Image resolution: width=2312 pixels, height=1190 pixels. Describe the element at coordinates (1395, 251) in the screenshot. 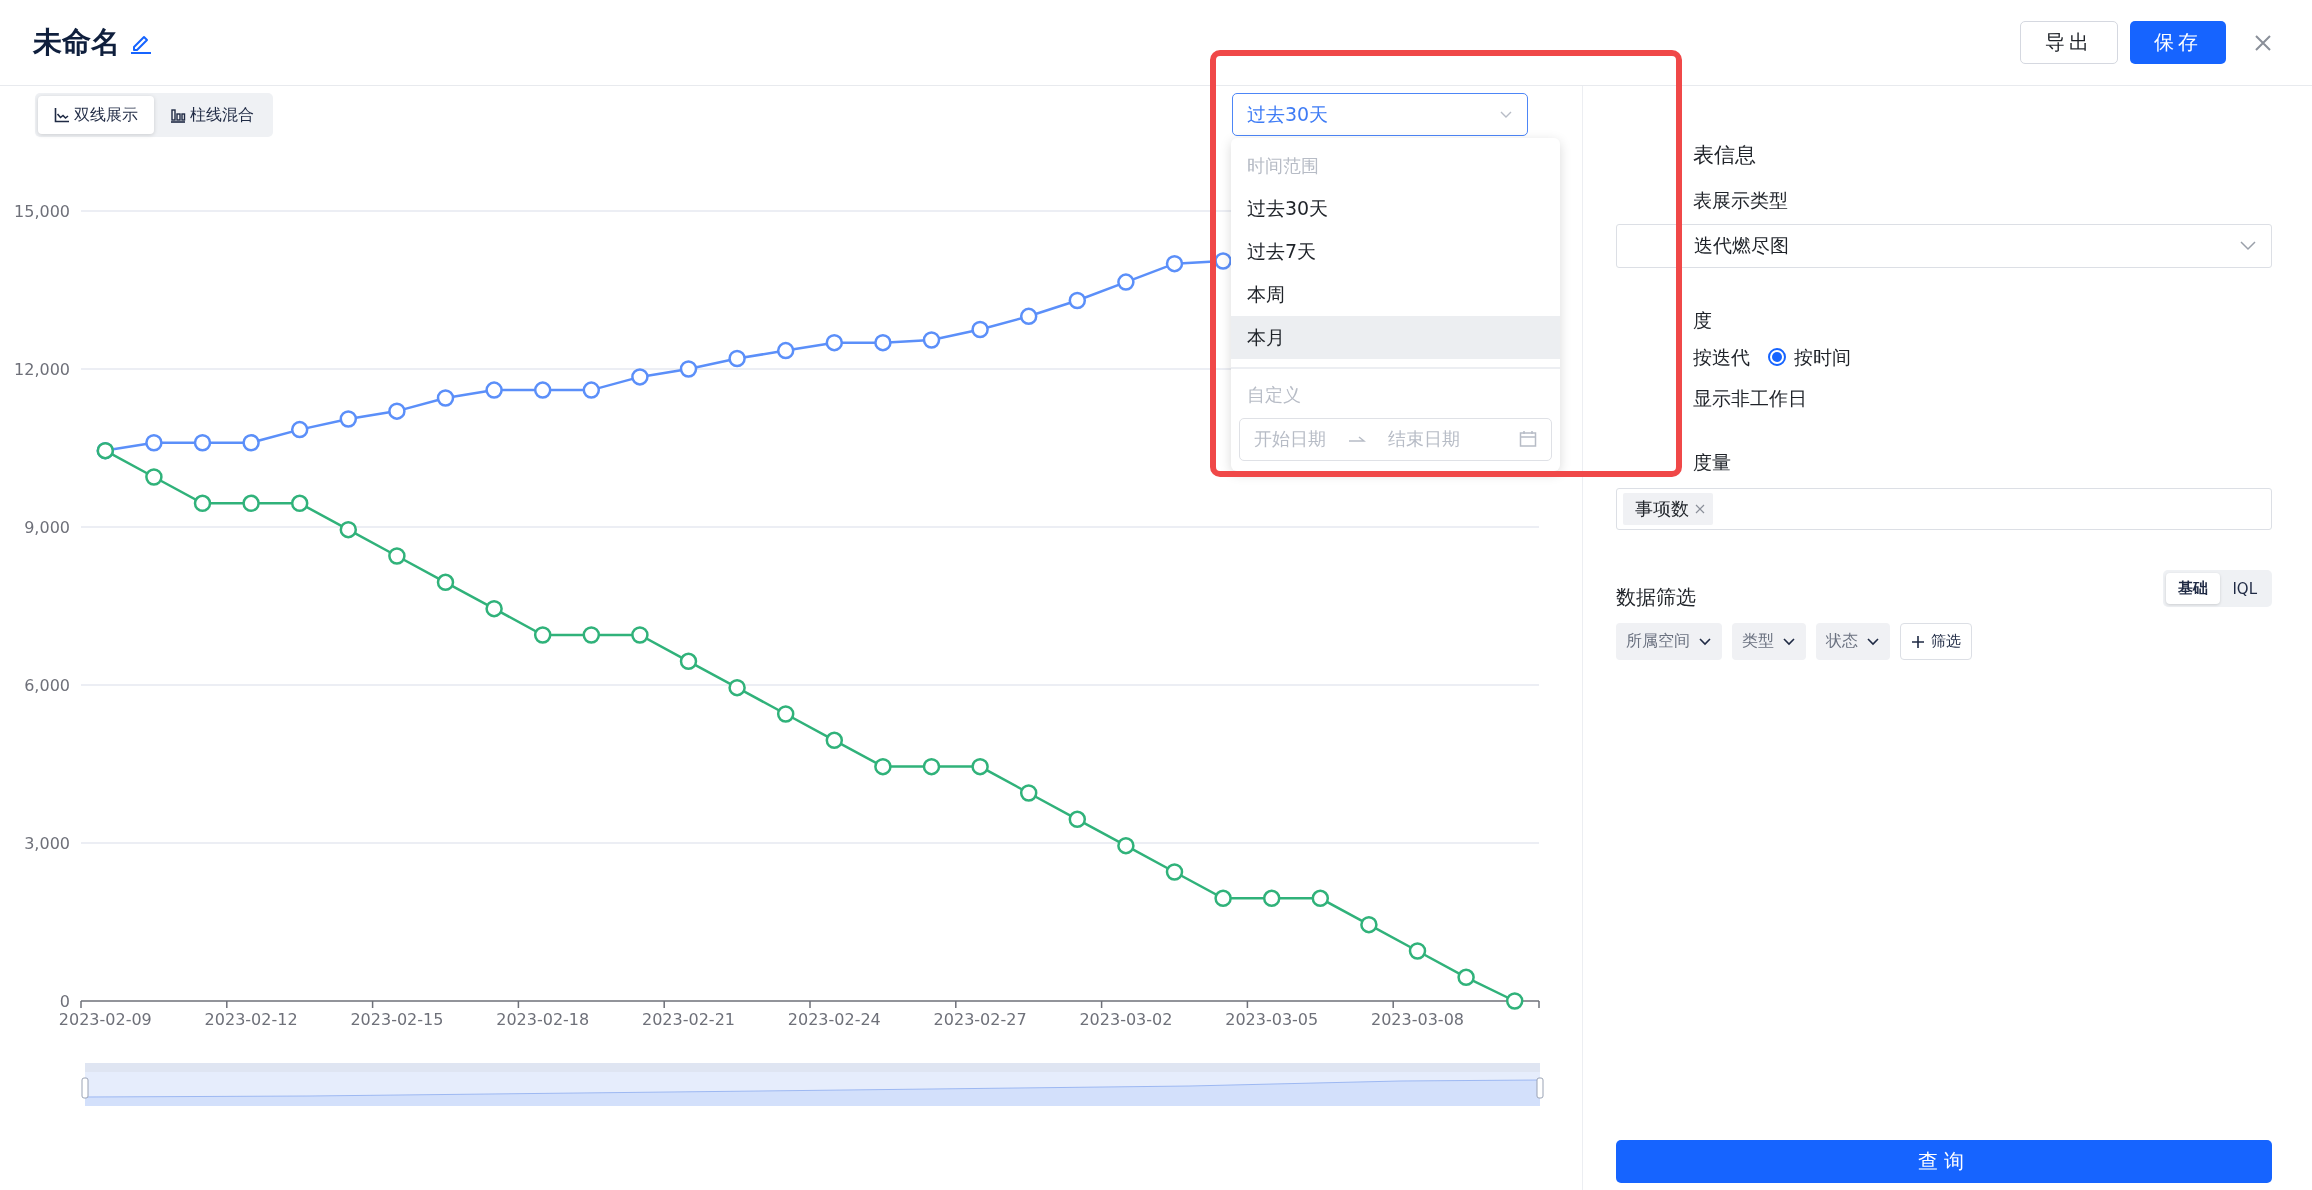

I see `menu-option: 过去7天` at that location.